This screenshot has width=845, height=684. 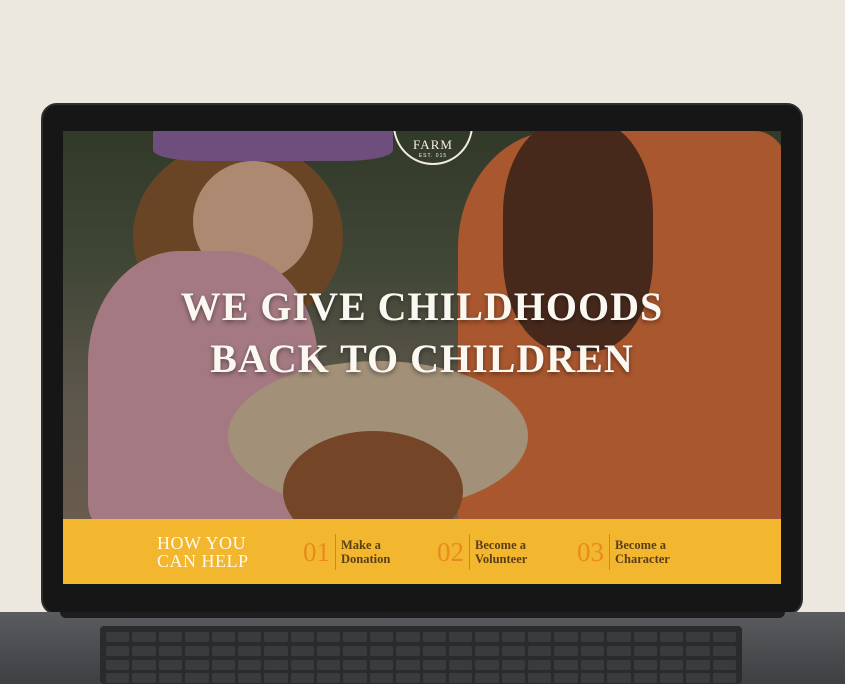 What do you see at coordinates (201, 543) in the screenshot?
I see `help-title-line-1: HOW YOU` at bounding box center [201, 543].